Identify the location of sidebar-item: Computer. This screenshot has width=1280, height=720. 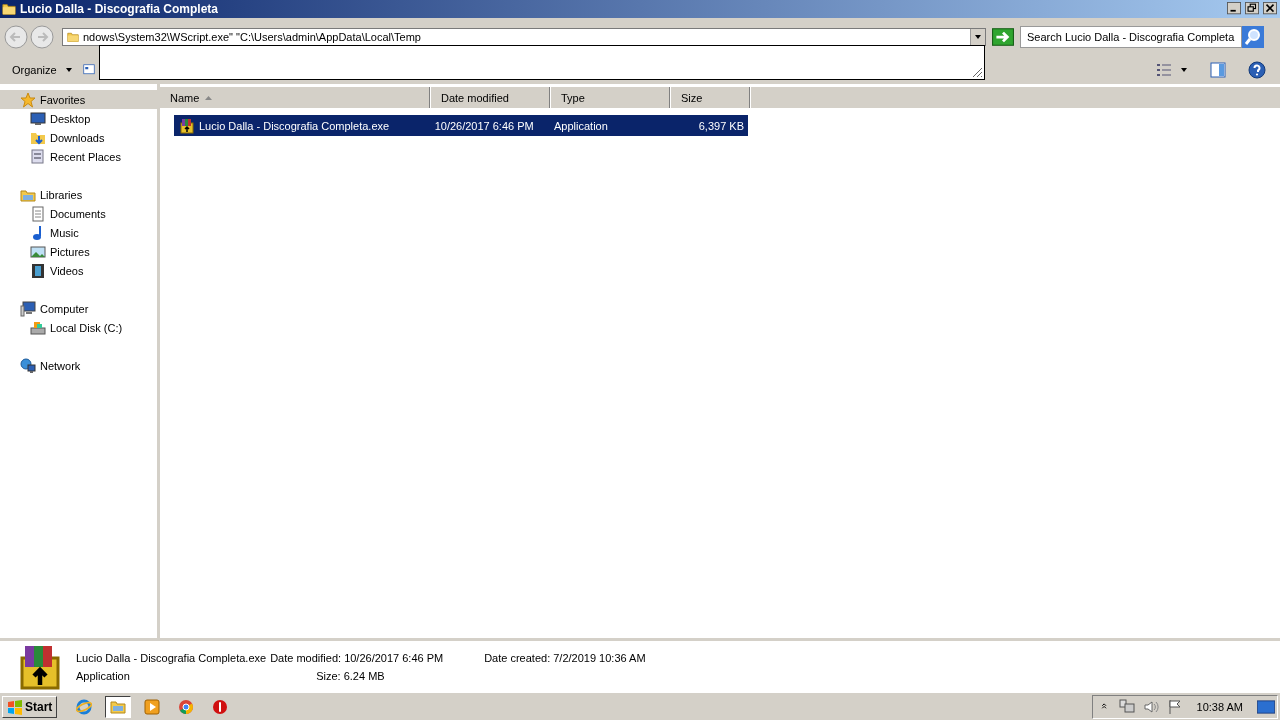
(78, 308).